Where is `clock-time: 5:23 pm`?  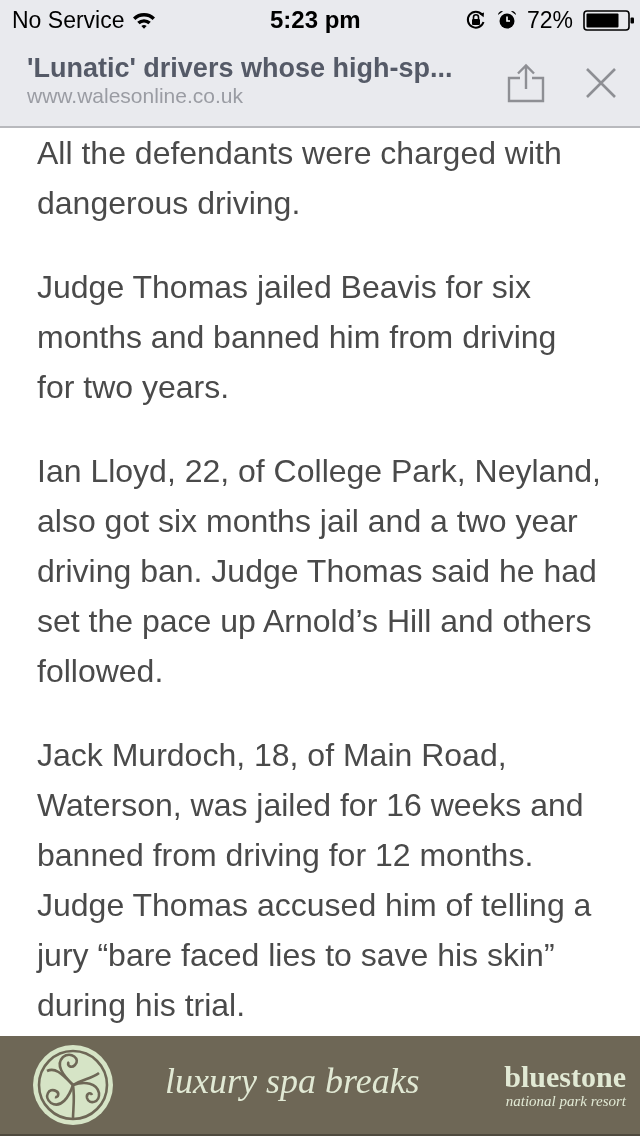 clock-time: 5:23 pm is located at coordinates (315, 20).